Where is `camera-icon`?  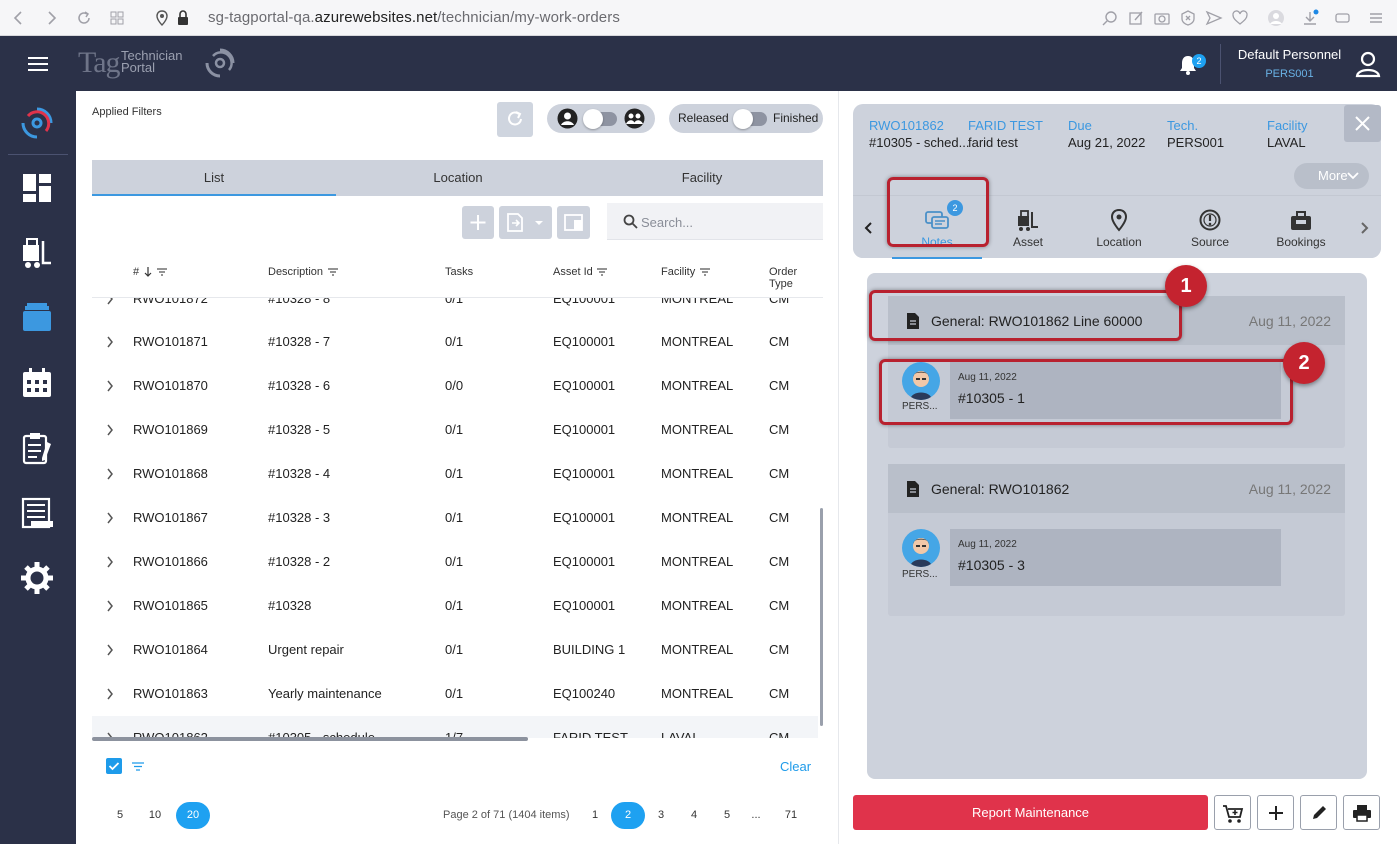
camera-icon is located at coordinates (1162, 18).